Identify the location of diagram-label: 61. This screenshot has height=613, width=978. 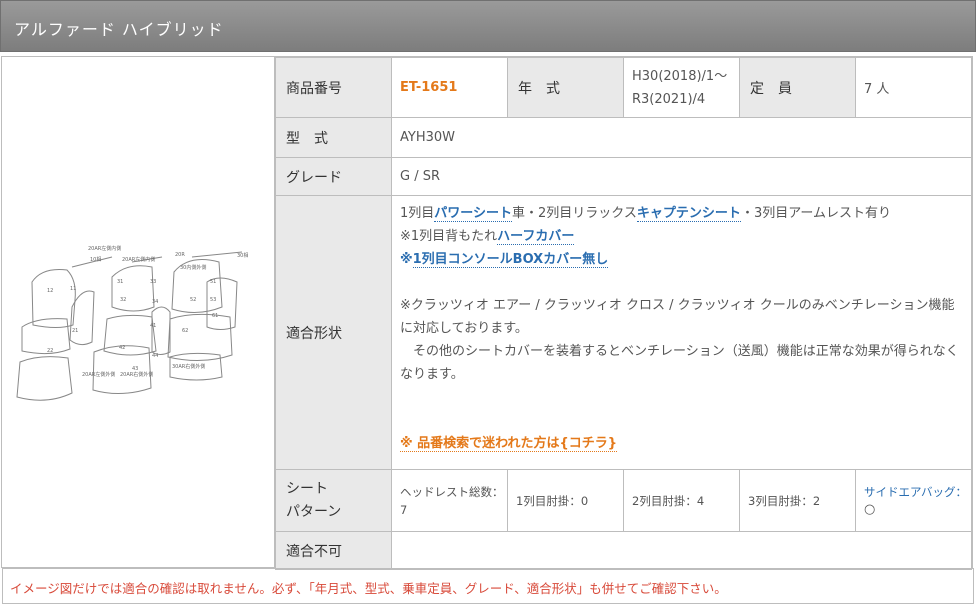
(215, 316).